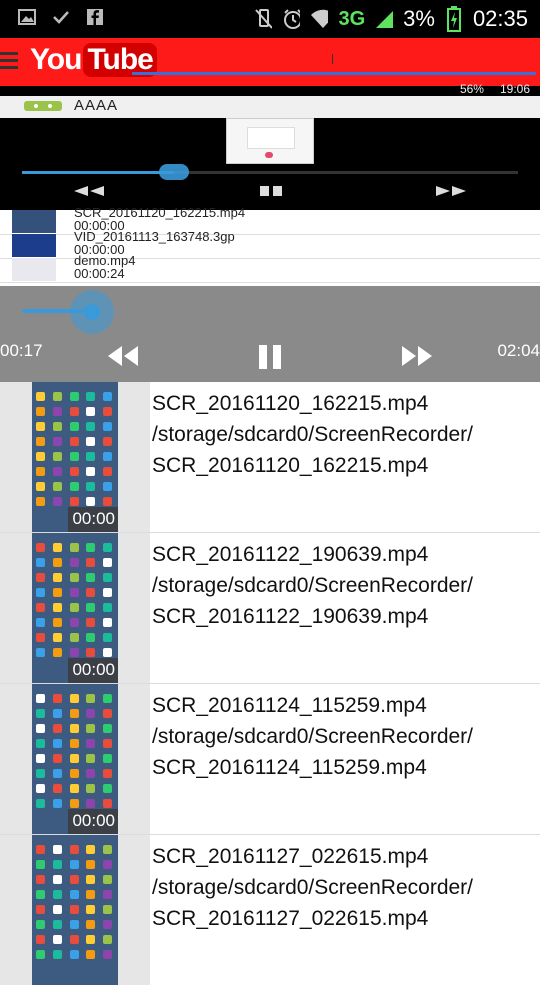 Image resolution: width=540 pixels, height=985 pixels. What do you see at coordinates (334, 61) in the screenshot?
I see `search-input` at bounding box center [334, 61].